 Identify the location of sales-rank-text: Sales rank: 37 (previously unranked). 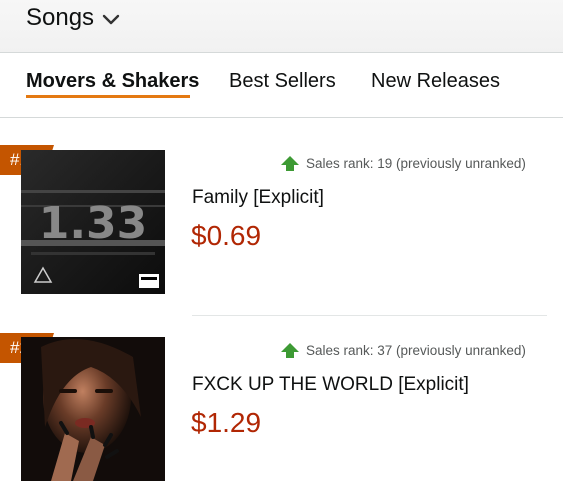
(416, 350).